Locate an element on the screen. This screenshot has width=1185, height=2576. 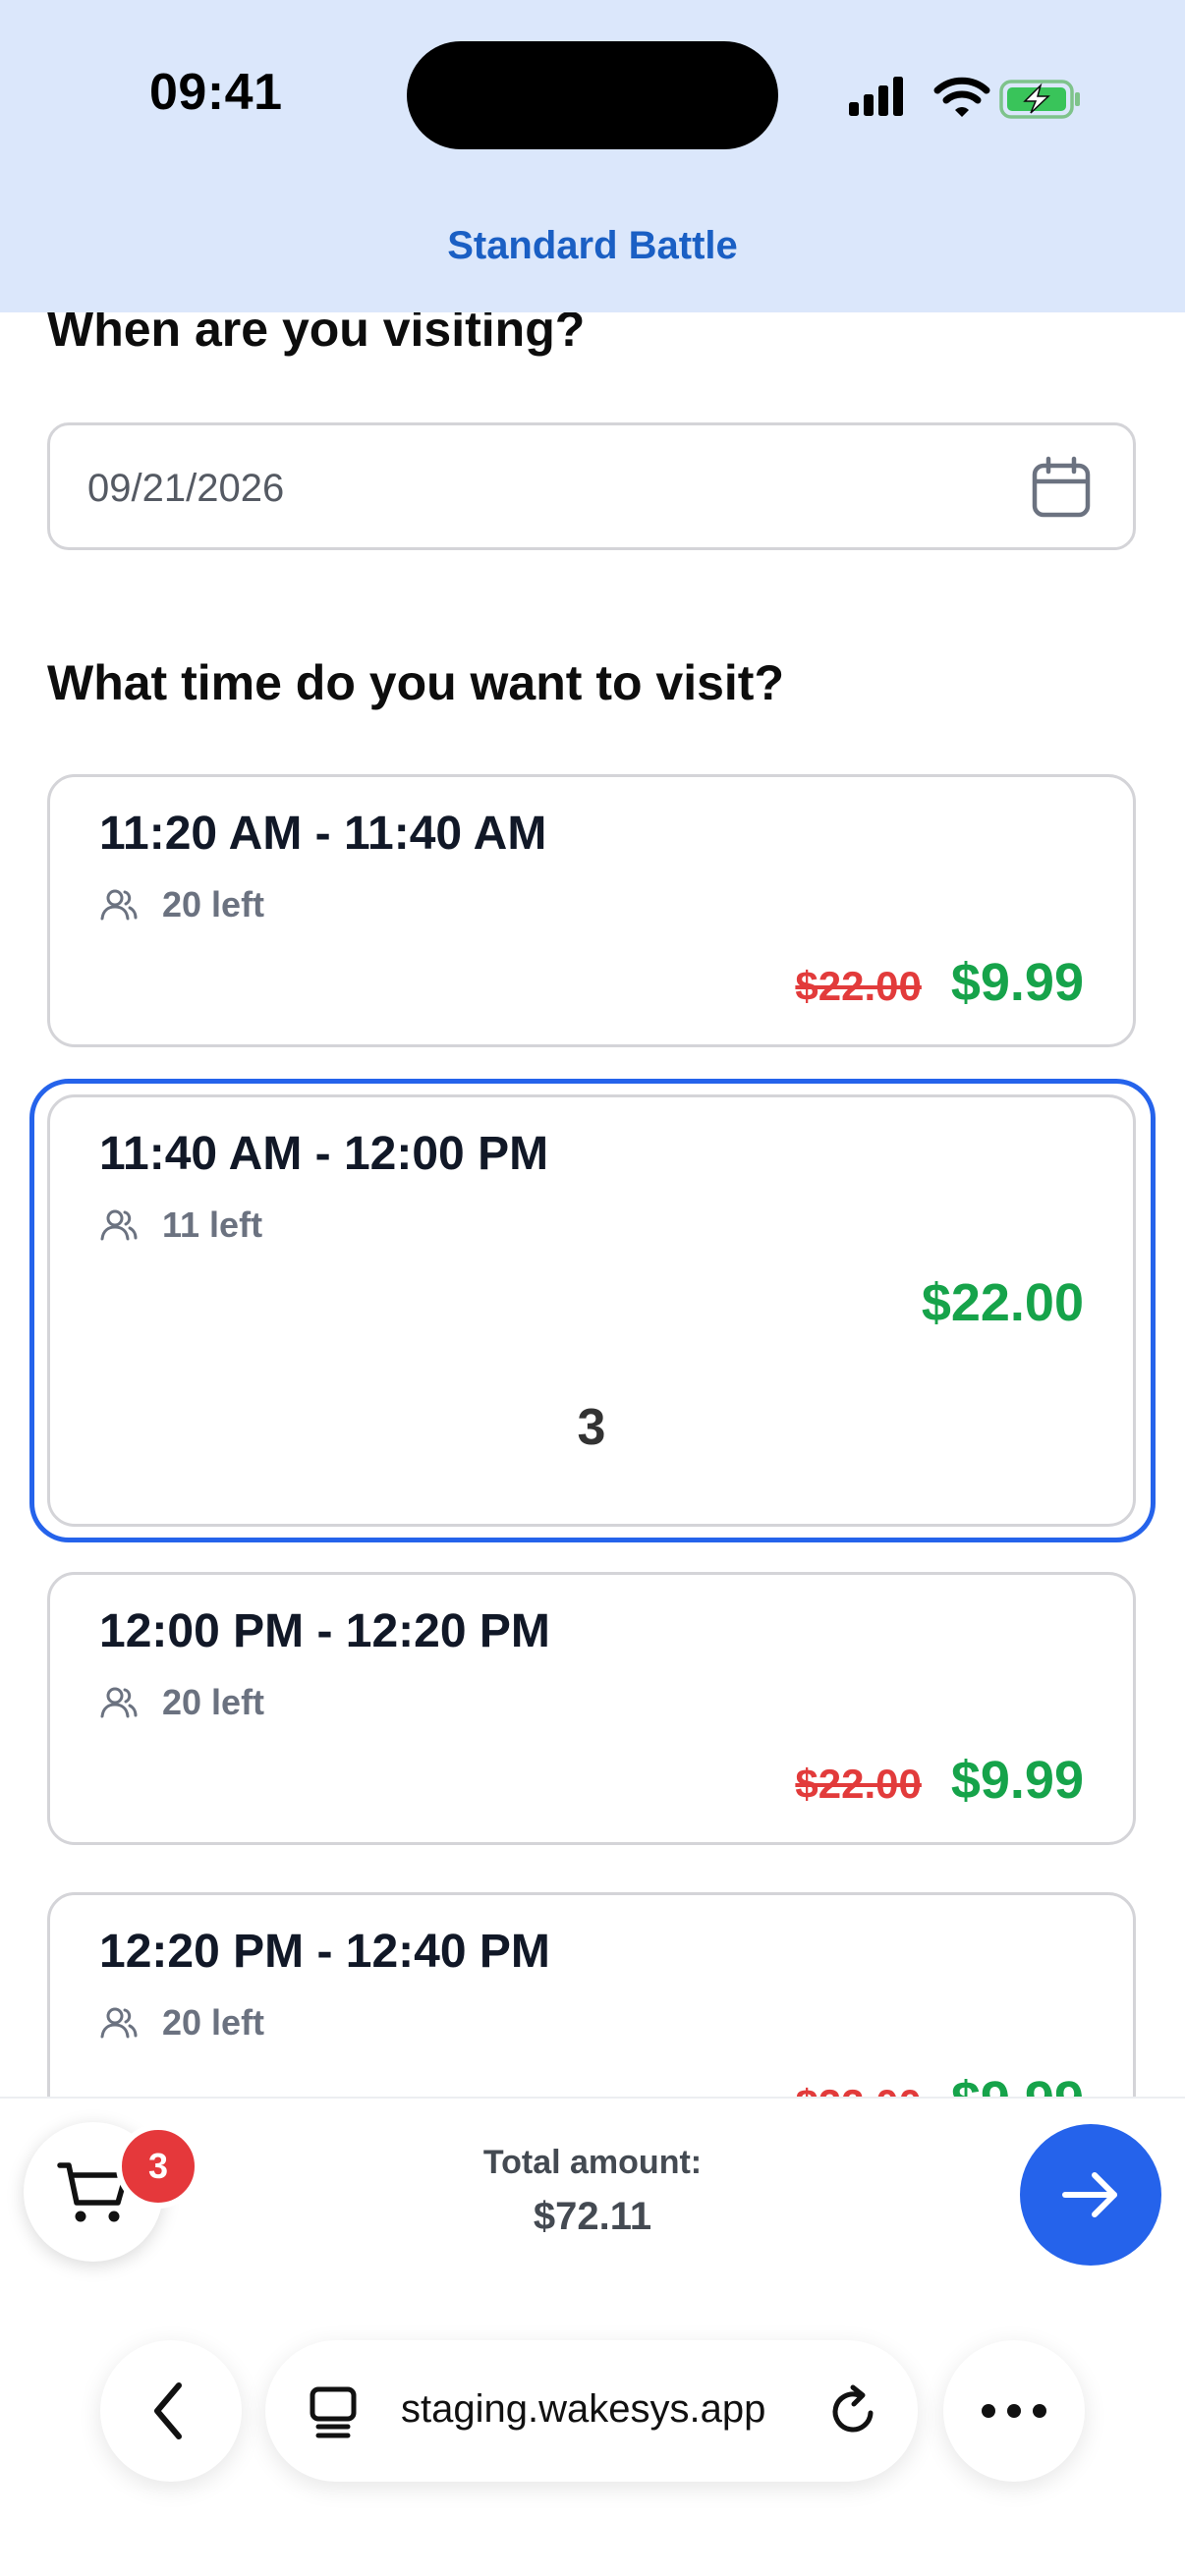
slot-availability: 11 left is located at coordinates (181, 1225).